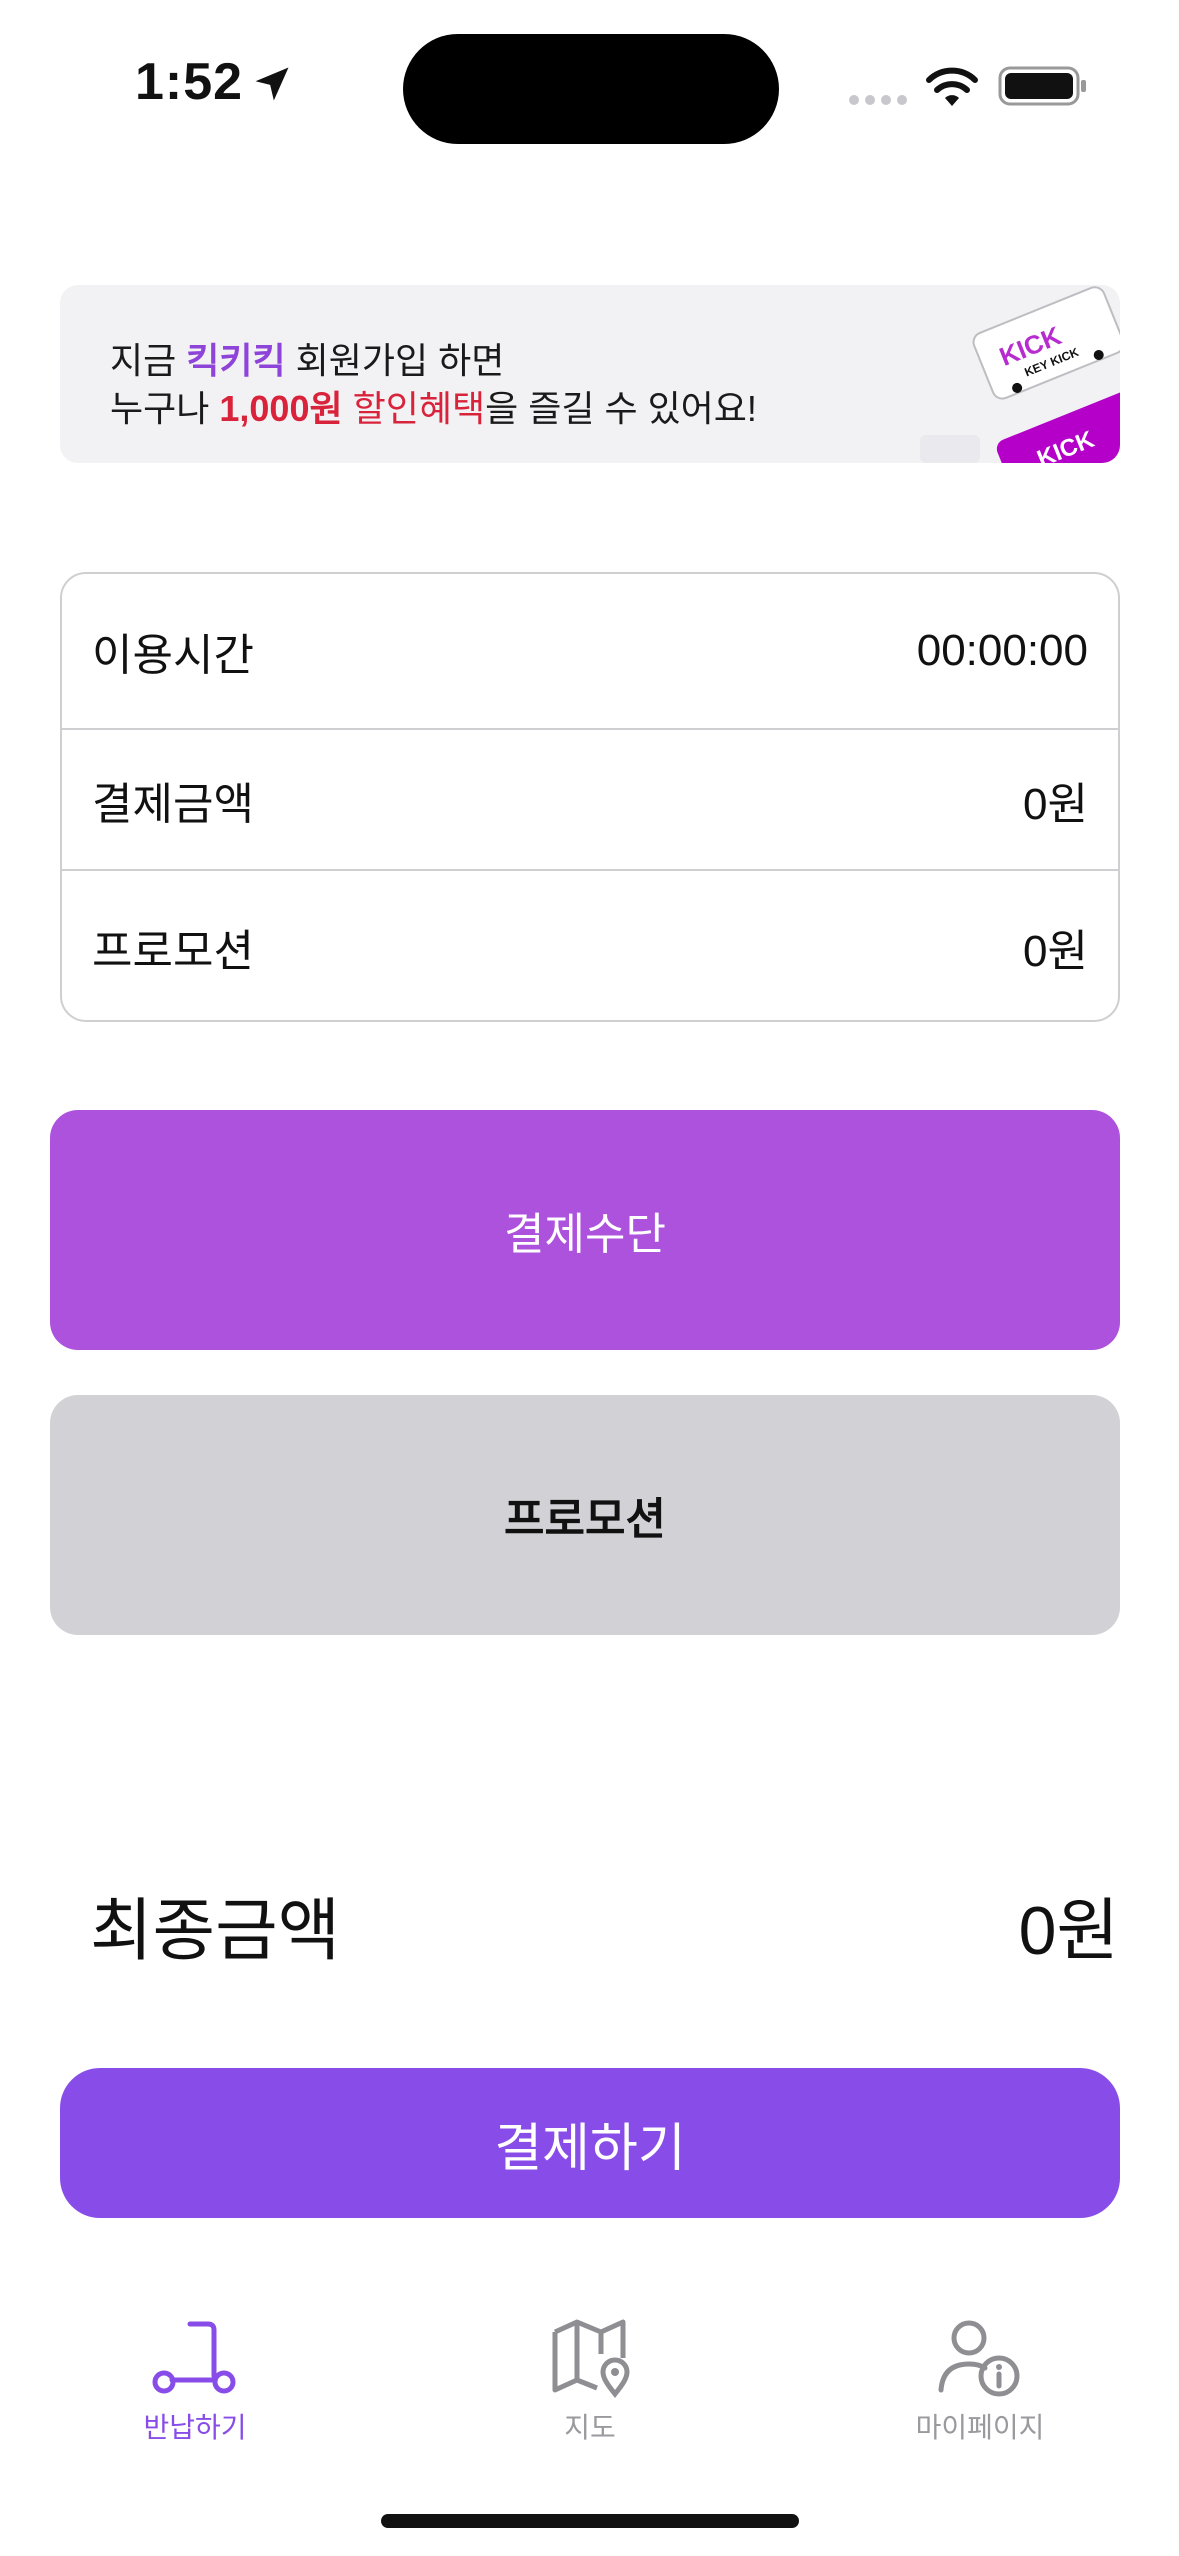  I want to click on banner-line-2: 누구나 1,000원 할인혜택을 즐길 수 있어요!, so click(433, 409).